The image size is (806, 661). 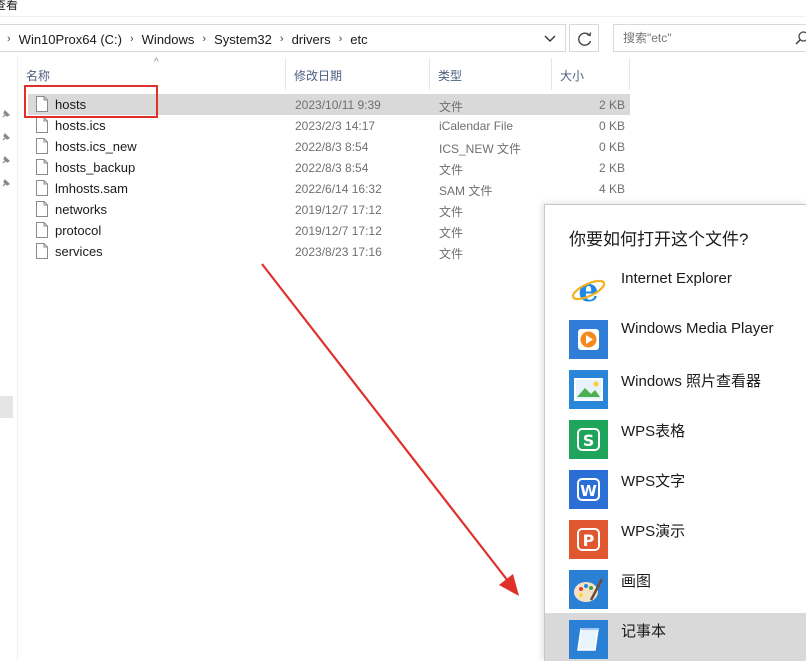 I want to click on svg-text: P, so click(x=589, y=540).